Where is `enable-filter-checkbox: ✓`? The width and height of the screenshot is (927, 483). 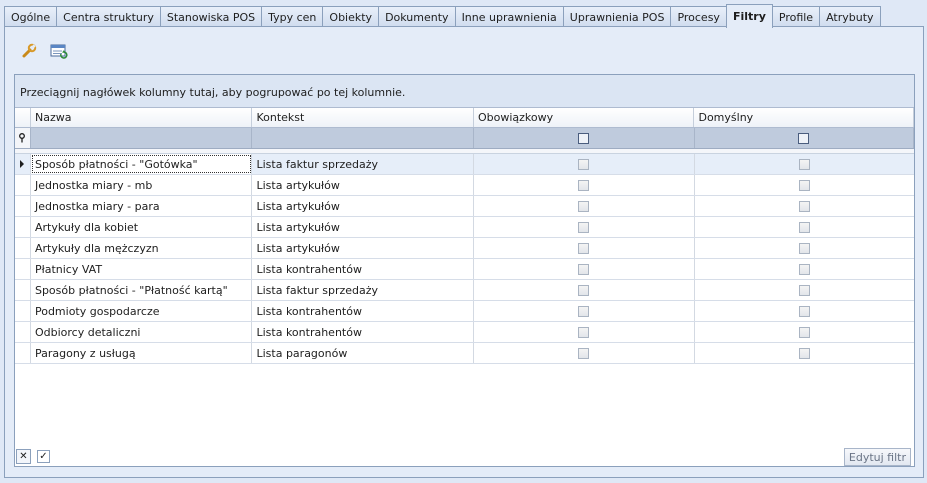 enable-filter-checkbox: ✓ is located at coordinates (43, 456).